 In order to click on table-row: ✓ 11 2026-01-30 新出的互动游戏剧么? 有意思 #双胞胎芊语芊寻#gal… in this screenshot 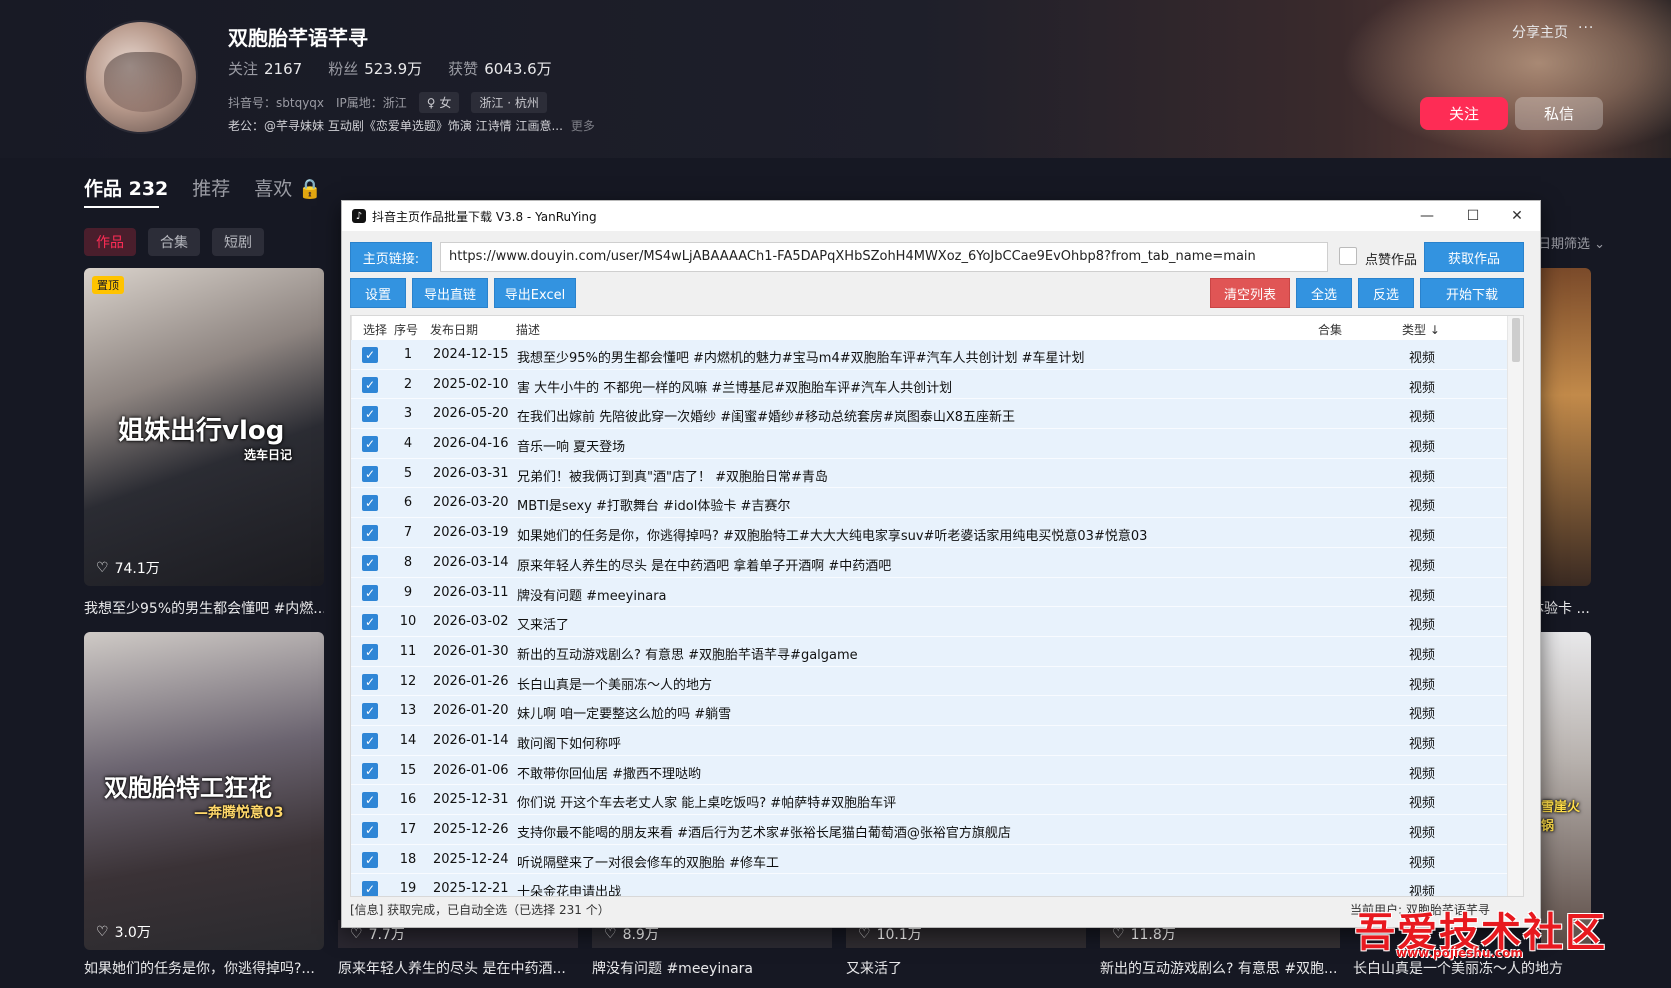, I will do `click(929, 651)`.